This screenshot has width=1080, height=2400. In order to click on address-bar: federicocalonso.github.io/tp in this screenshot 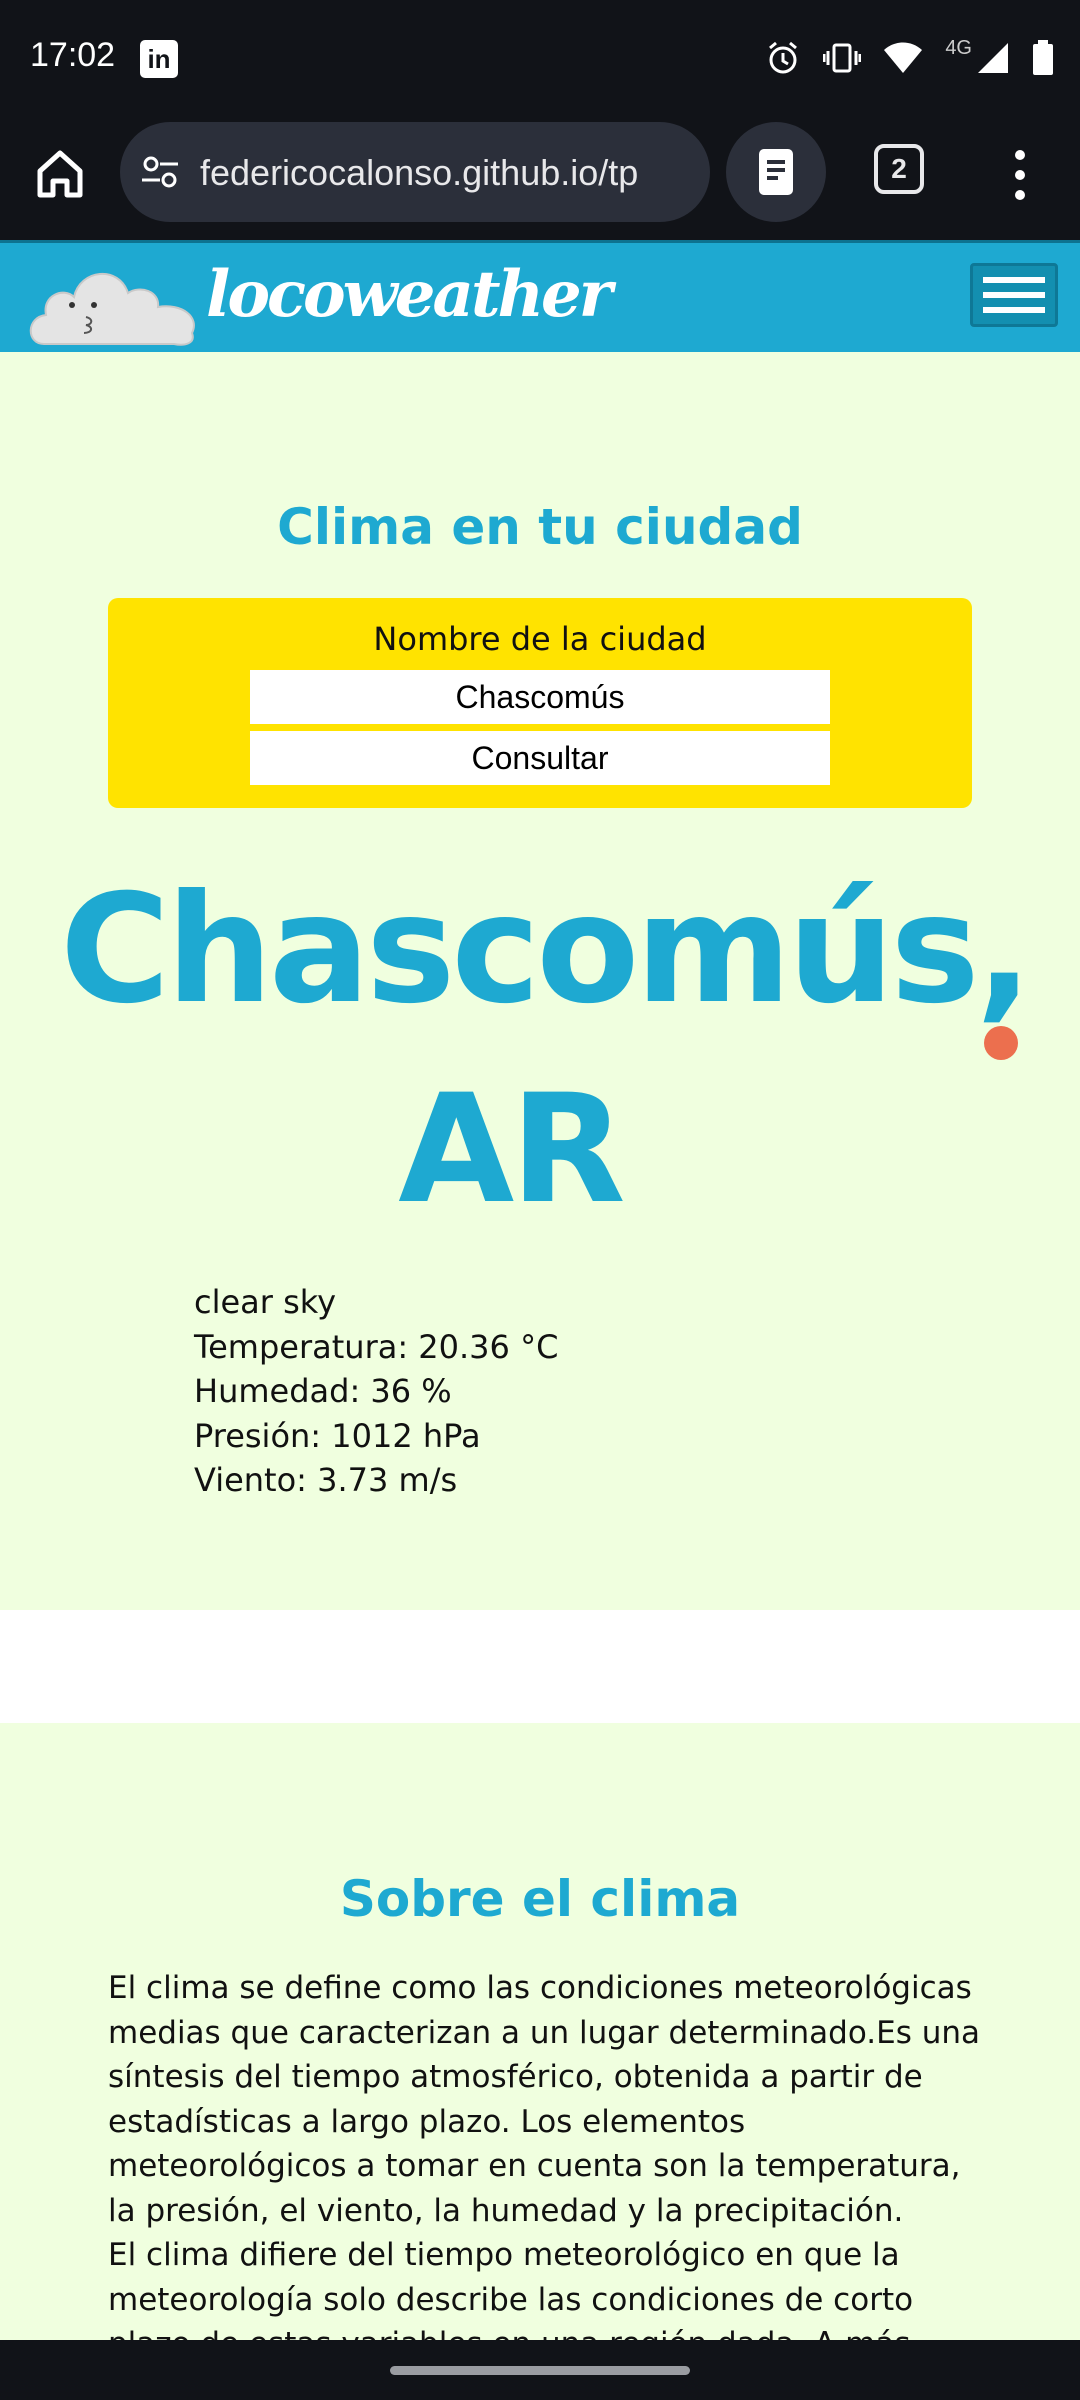, I will do `click(415, 172)`.